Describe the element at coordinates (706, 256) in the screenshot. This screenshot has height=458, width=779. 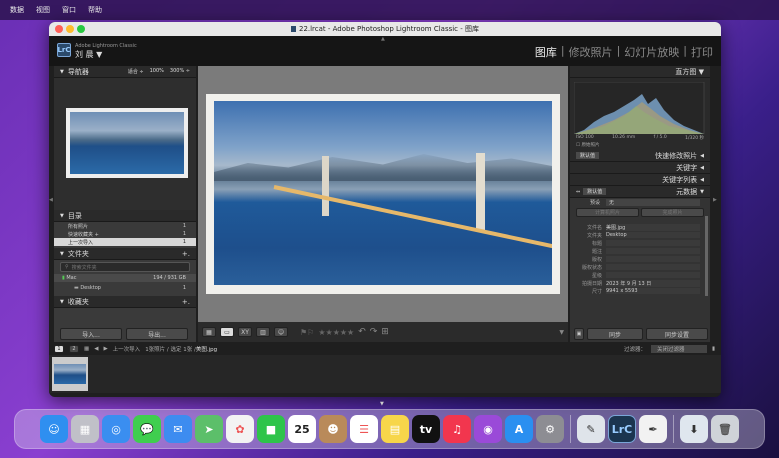
I see `right-panel-scrollbar` at that location.